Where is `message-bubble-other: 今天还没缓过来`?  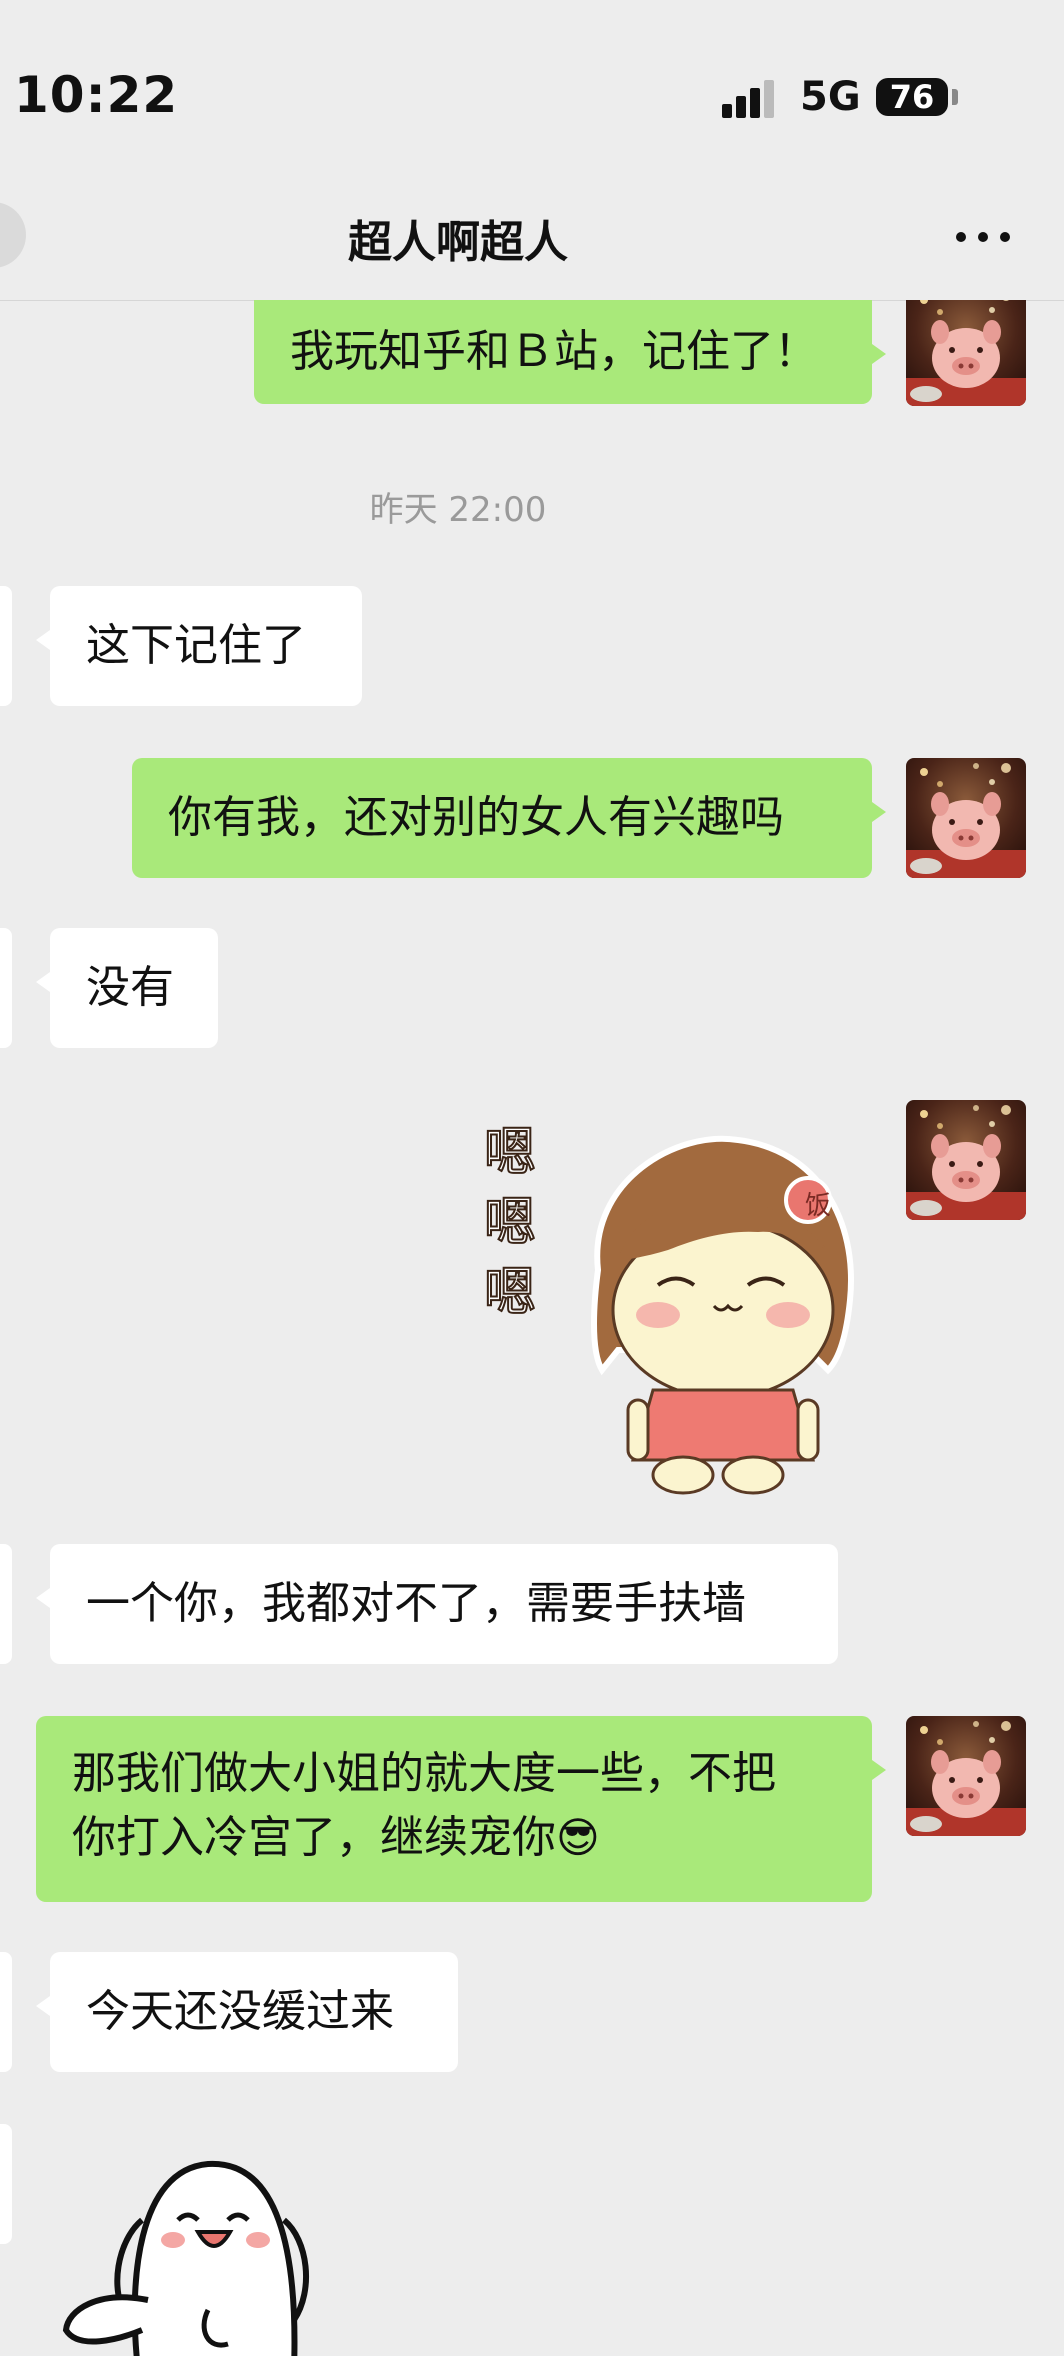 message-bubble-other: 今天还没缓过来 is located at coordinates (247, 2012).